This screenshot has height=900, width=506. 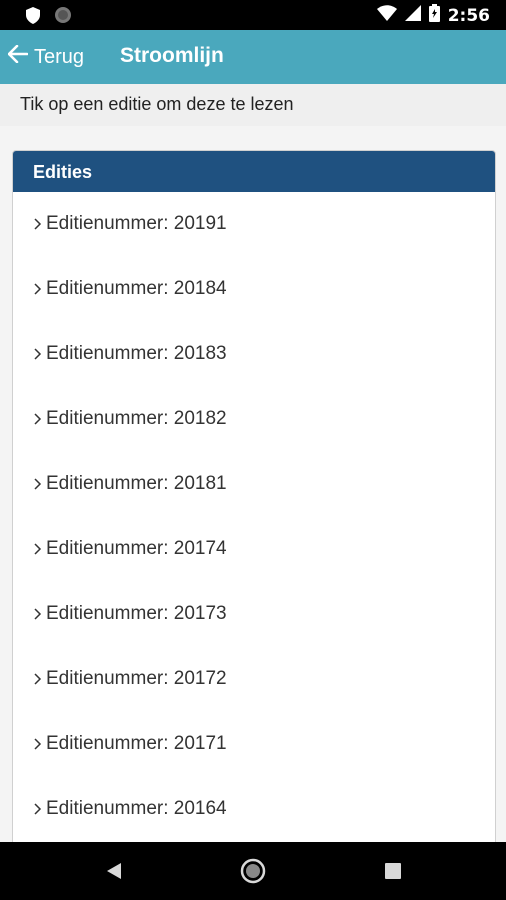 What do you see at coordinates (59, 56) in the screenshot?
I see `back-button-label: Terug` at bounding box center [59, 56].